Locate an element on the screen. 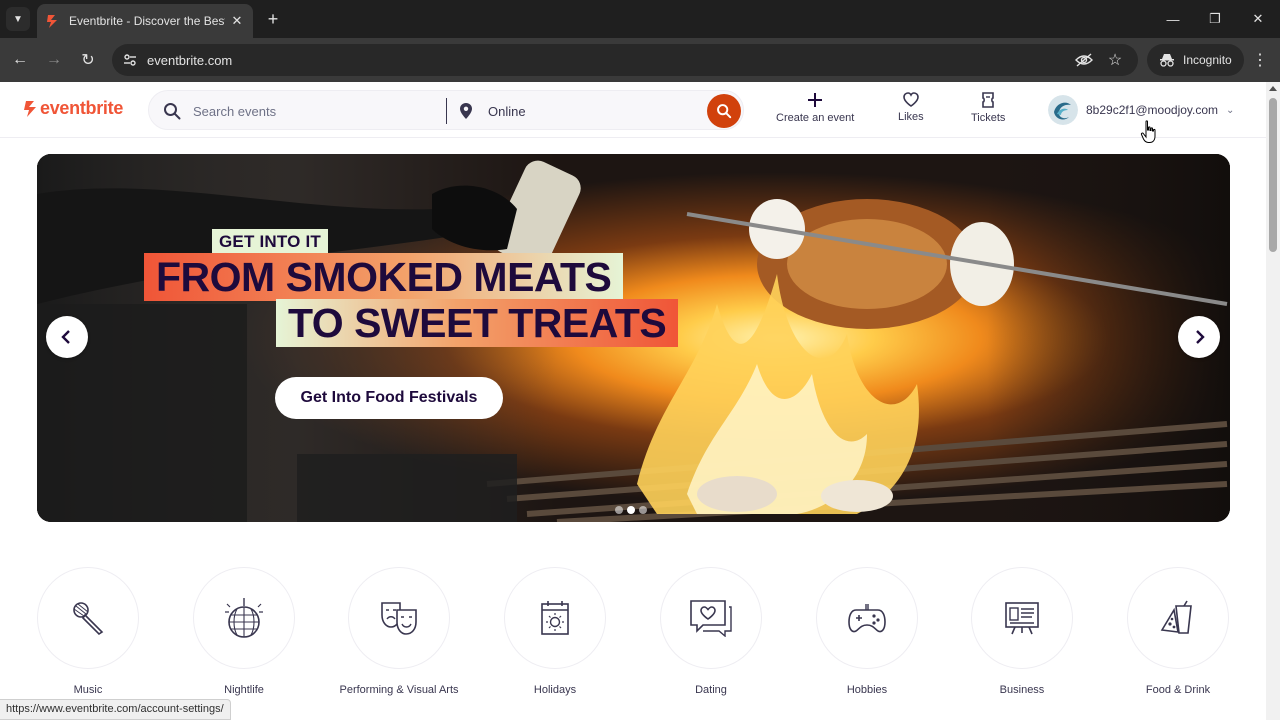  bookmark-star-icon: ☆ is located at coordinates (1115, 60).